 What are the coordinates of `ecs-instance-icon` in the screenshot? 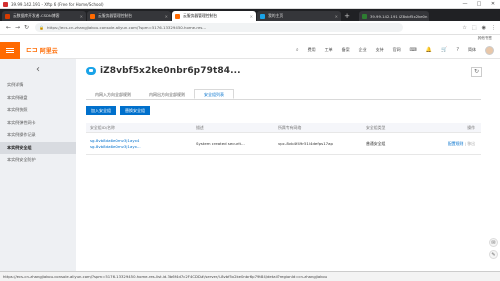 It's located at (91, 71).